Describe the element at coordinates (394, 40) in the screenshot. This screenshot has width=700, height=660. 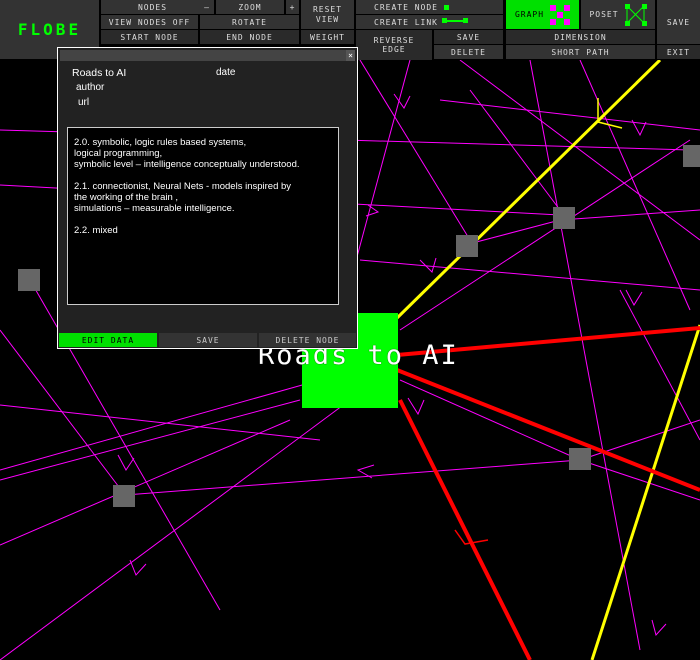
I see `reverse-edge-label-1: REVERSE` at that location.